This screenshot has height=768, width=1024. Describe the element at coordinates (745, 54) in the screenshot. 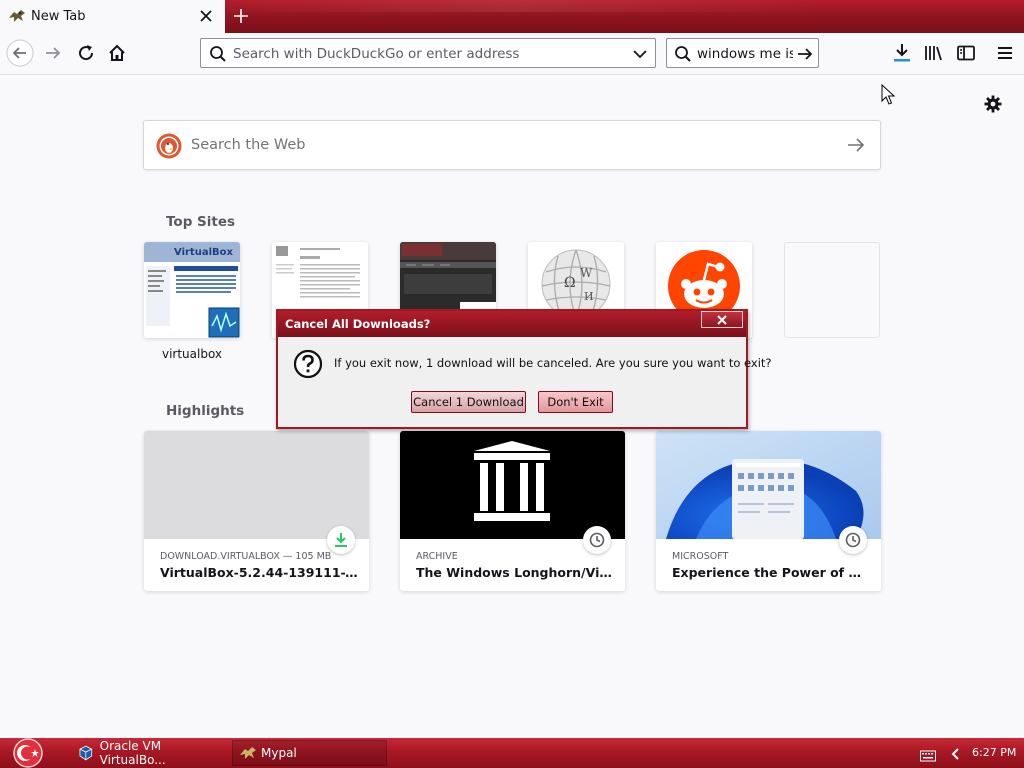

I see `search-input` at that location.